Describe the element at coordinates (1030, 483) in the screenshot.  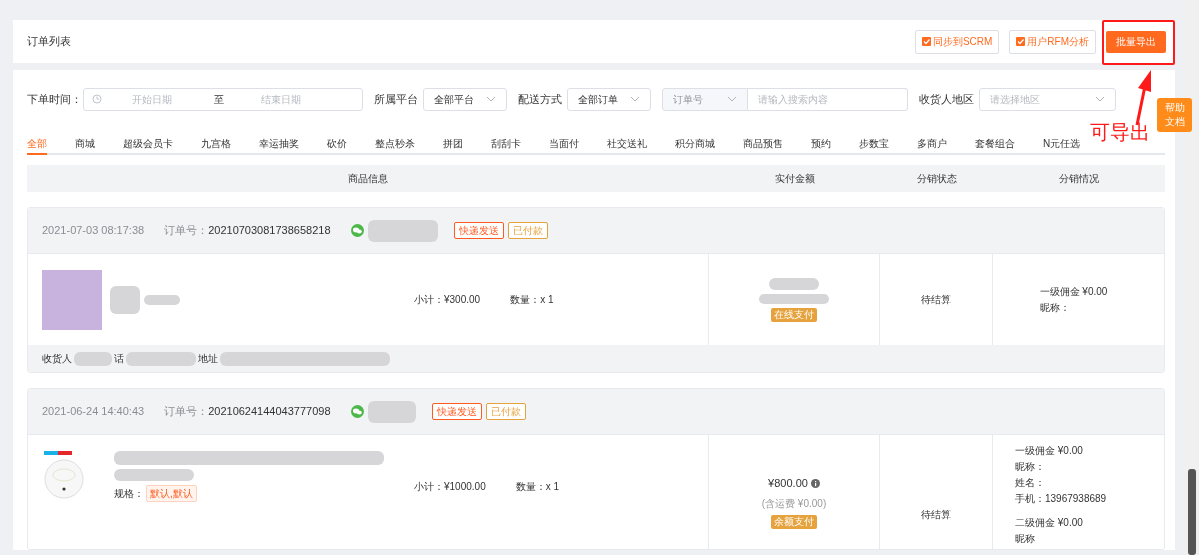
I see `distribution-info: 姓名：` at that location.